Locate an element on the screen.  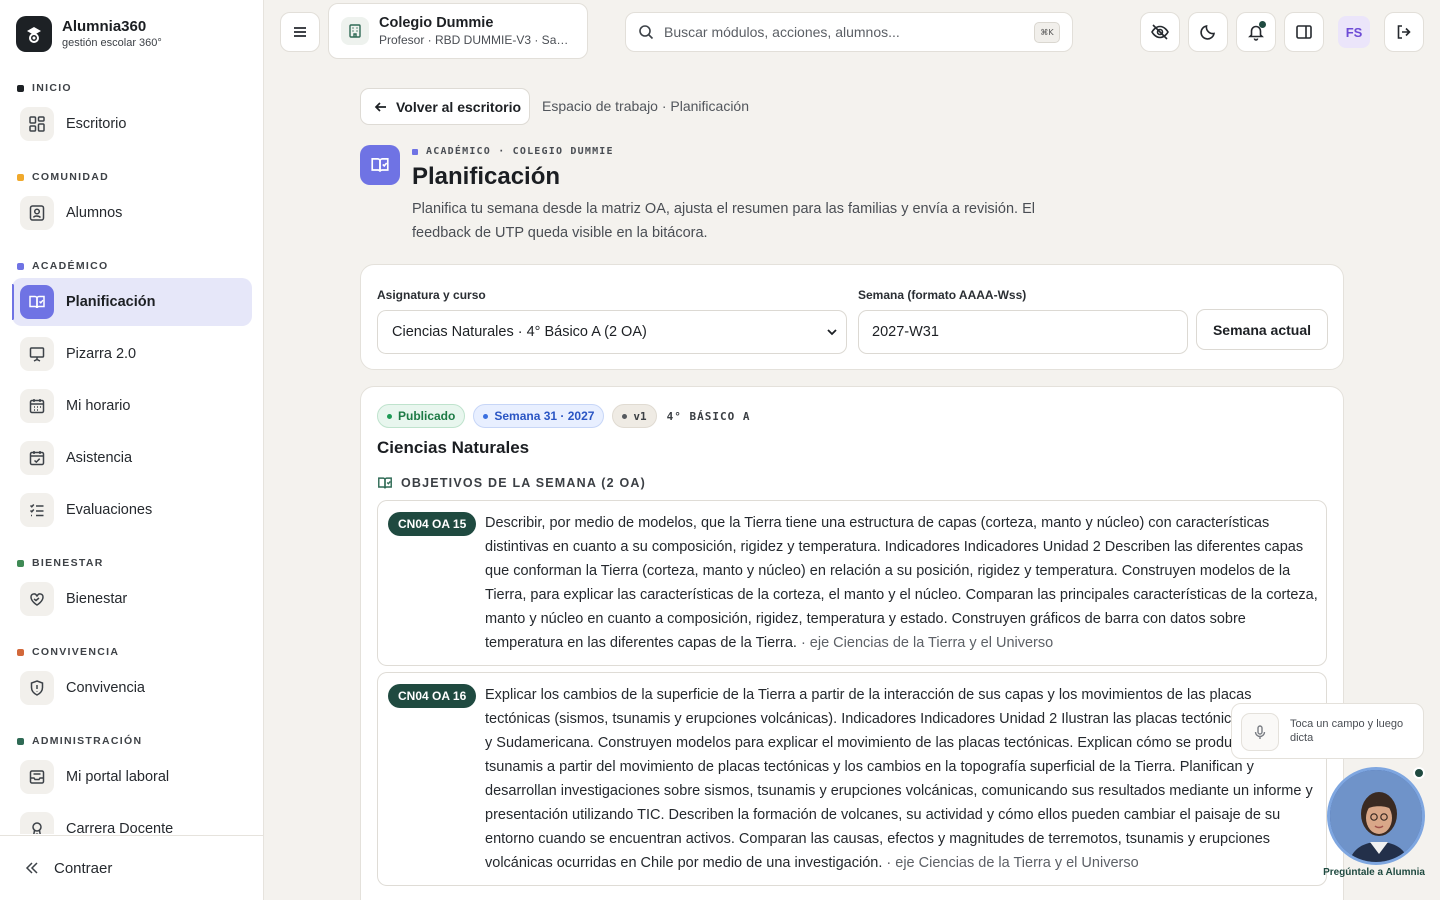
week-badge-label: Semana 31 · 2027 is located at coordinates (544, 416).